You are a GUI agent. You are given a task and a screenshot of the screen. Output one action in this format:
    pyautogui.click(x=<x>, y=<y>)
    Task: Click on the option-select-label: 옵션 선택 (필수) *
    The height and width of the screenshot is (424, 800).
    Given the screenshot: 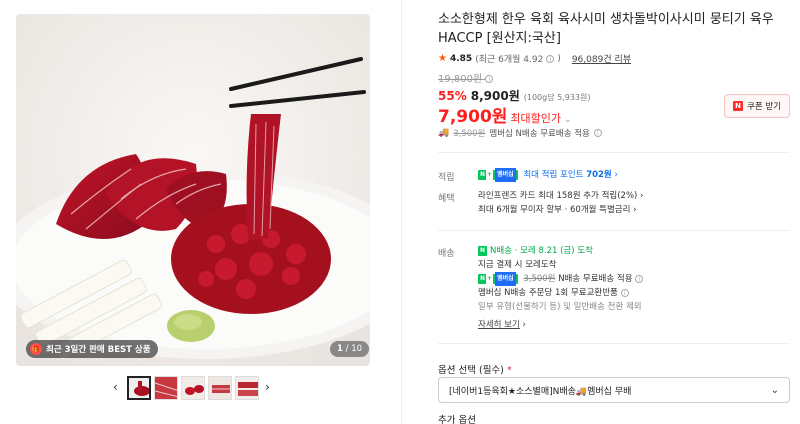 What is the action you would take?
    pyautogui.click(x=475, y=369)
    